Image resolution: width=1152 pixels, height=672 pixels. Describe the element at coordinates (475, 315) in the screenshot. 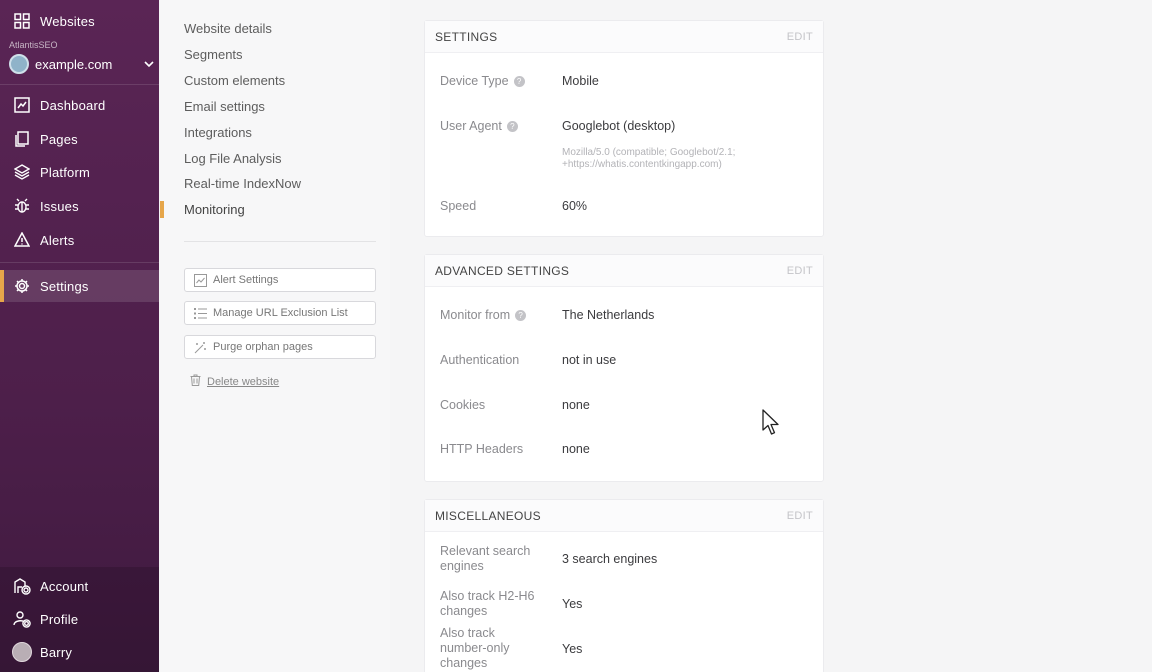

I see `field-label: Monitor from` at that location.